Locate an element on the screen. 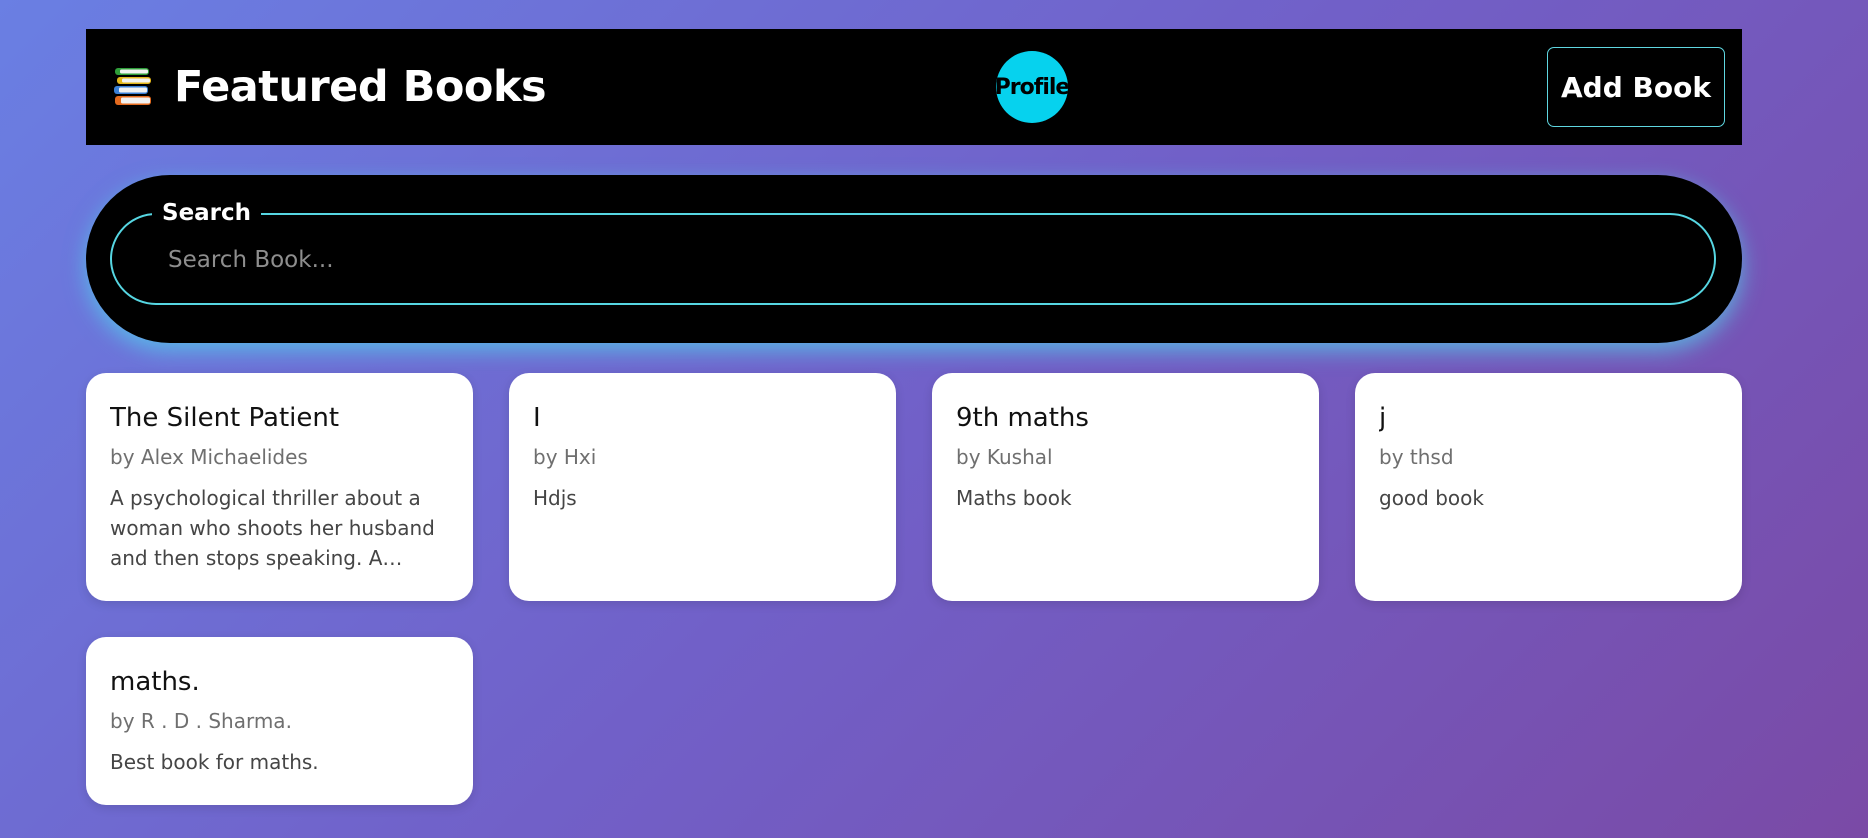 Image resolution: width=1868 pixels, height=838 pixels. top-header: Featured Books Profile Add Book is located at coordinates (914, 87).